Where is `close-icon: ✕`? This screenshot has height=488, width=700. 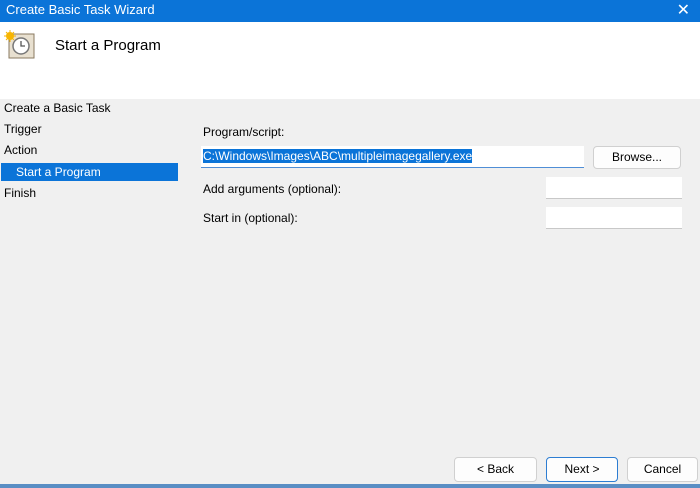
close-icon: ✕ is located at coordinates (683, 11).